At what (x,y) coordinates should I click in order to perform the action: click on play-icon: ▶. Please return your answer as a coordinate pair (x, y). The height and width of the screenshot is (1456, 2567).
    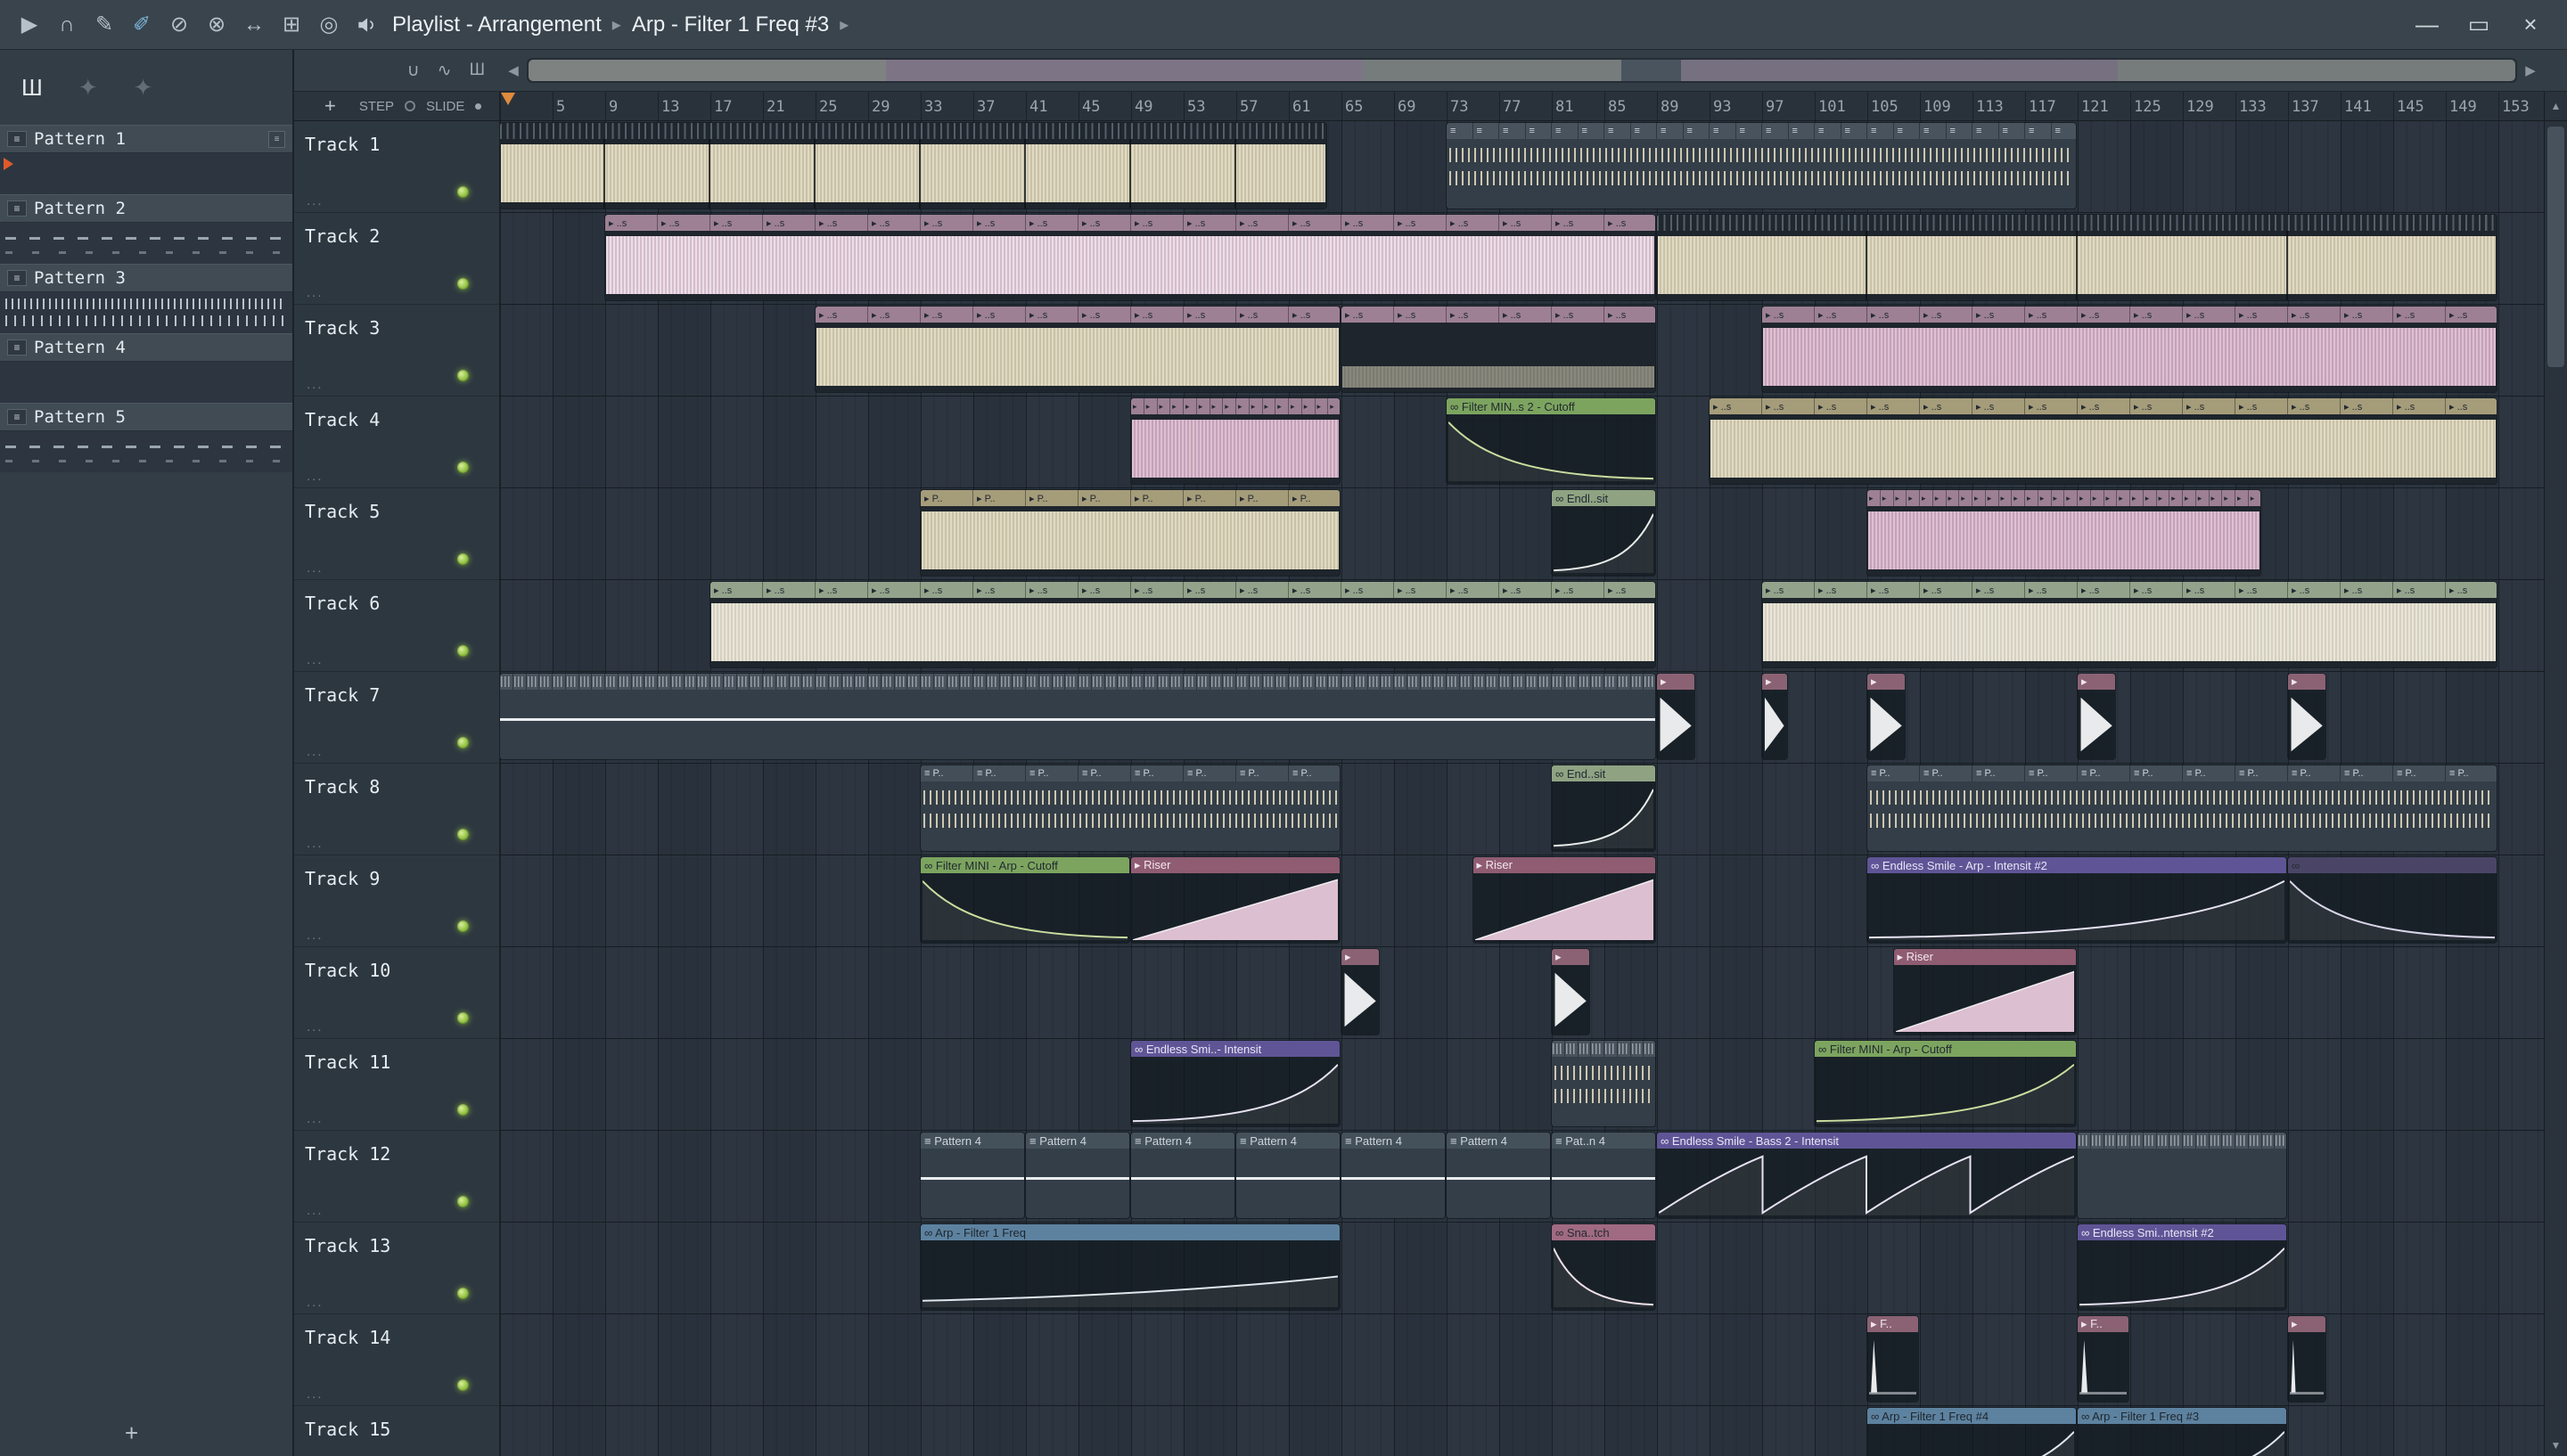
    Looking at the image, I should click on (30, 25).